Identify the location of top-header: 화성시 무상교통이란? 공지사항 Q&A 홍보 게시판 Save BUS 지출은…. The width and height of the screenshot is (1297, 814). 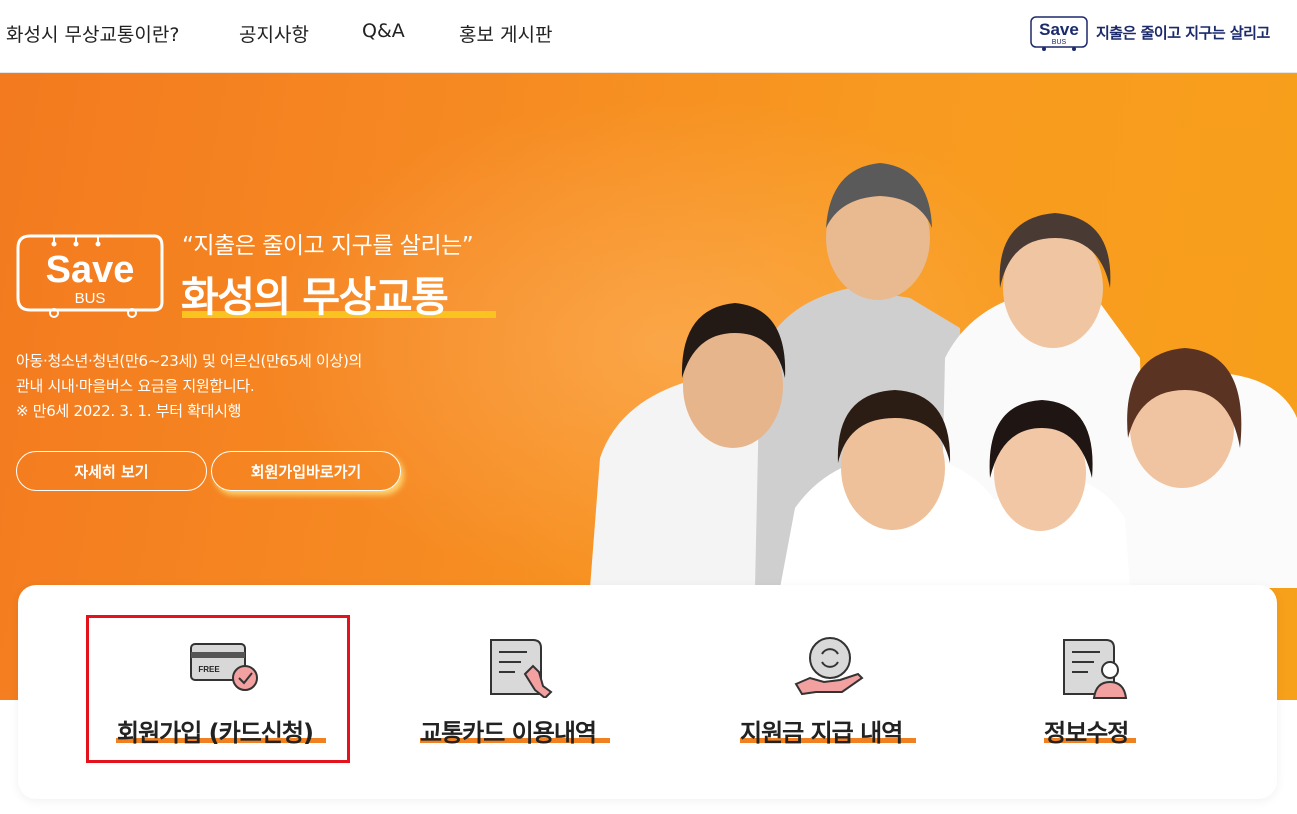
(648, 36).